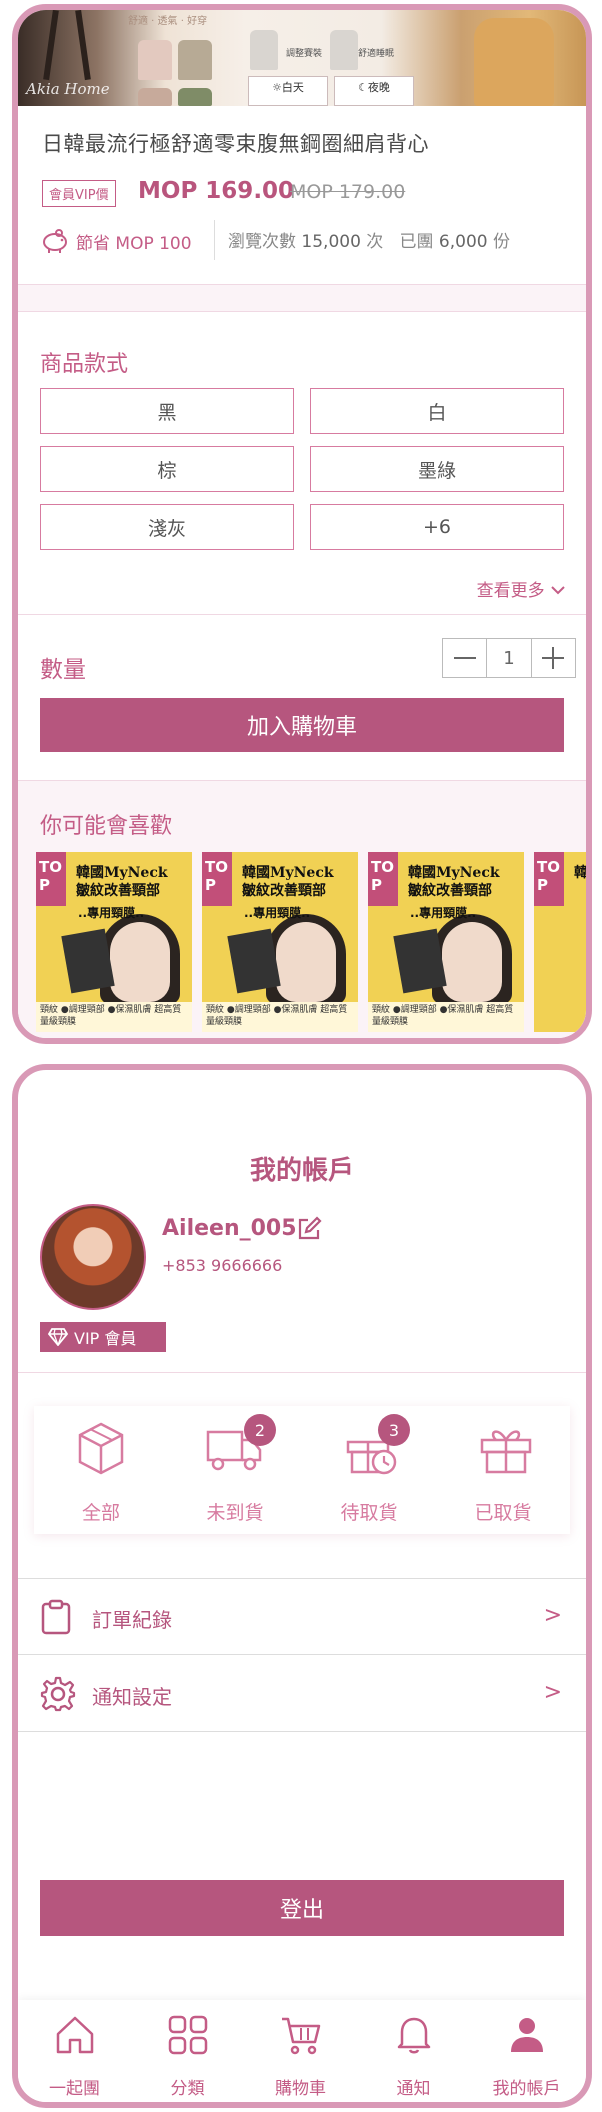 The image size is (602, 2112). I want to click on orders-all-label: 全部, so click(100, 1513).